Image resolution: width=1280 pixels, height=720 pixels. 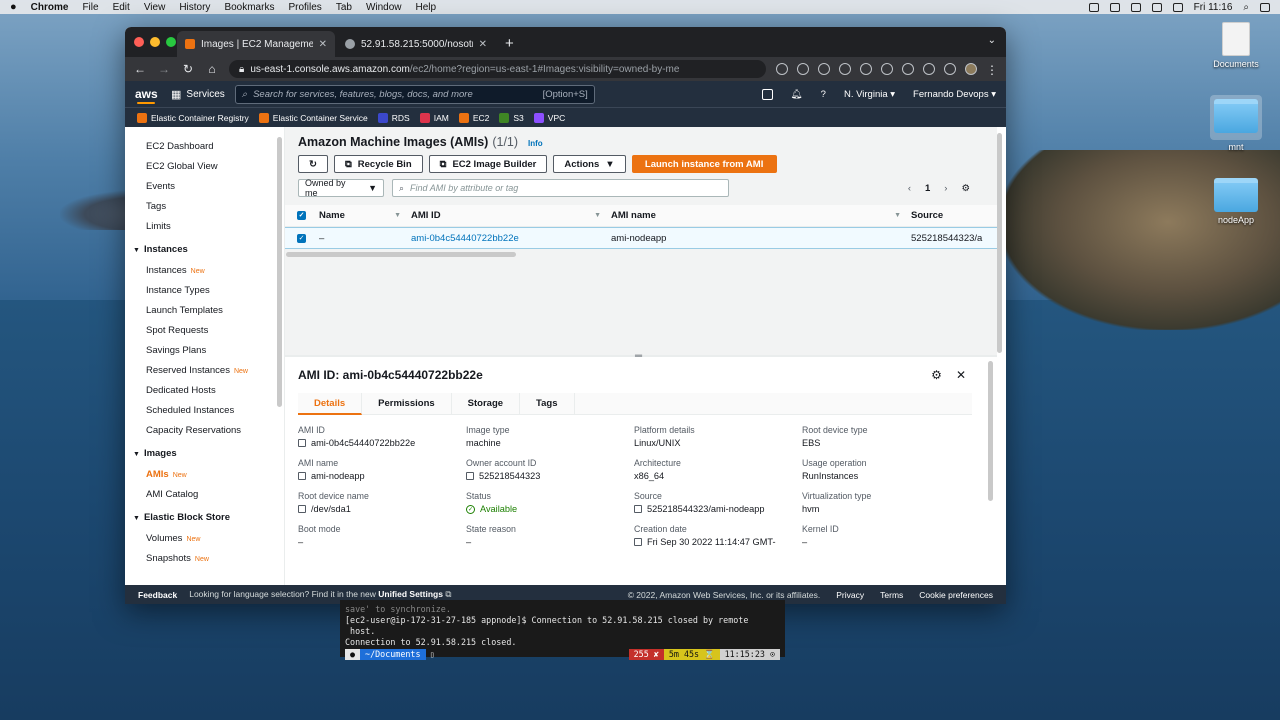 What do you see at coordinates (547, 403) in the screenshot?
I see `tab-tags: Tags` at bounding box center [547, 403].